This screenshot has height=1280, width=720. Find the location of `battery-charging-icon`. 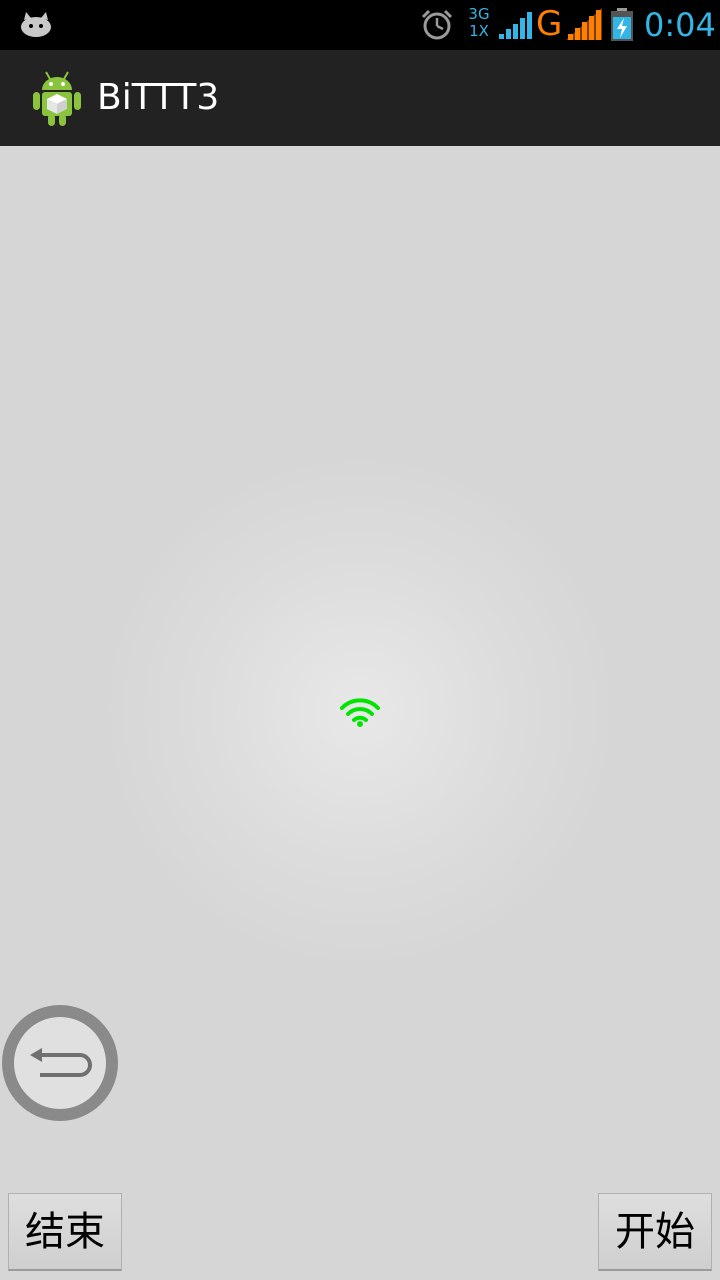

battery-charging-icon is located at coordinates (622, 24).